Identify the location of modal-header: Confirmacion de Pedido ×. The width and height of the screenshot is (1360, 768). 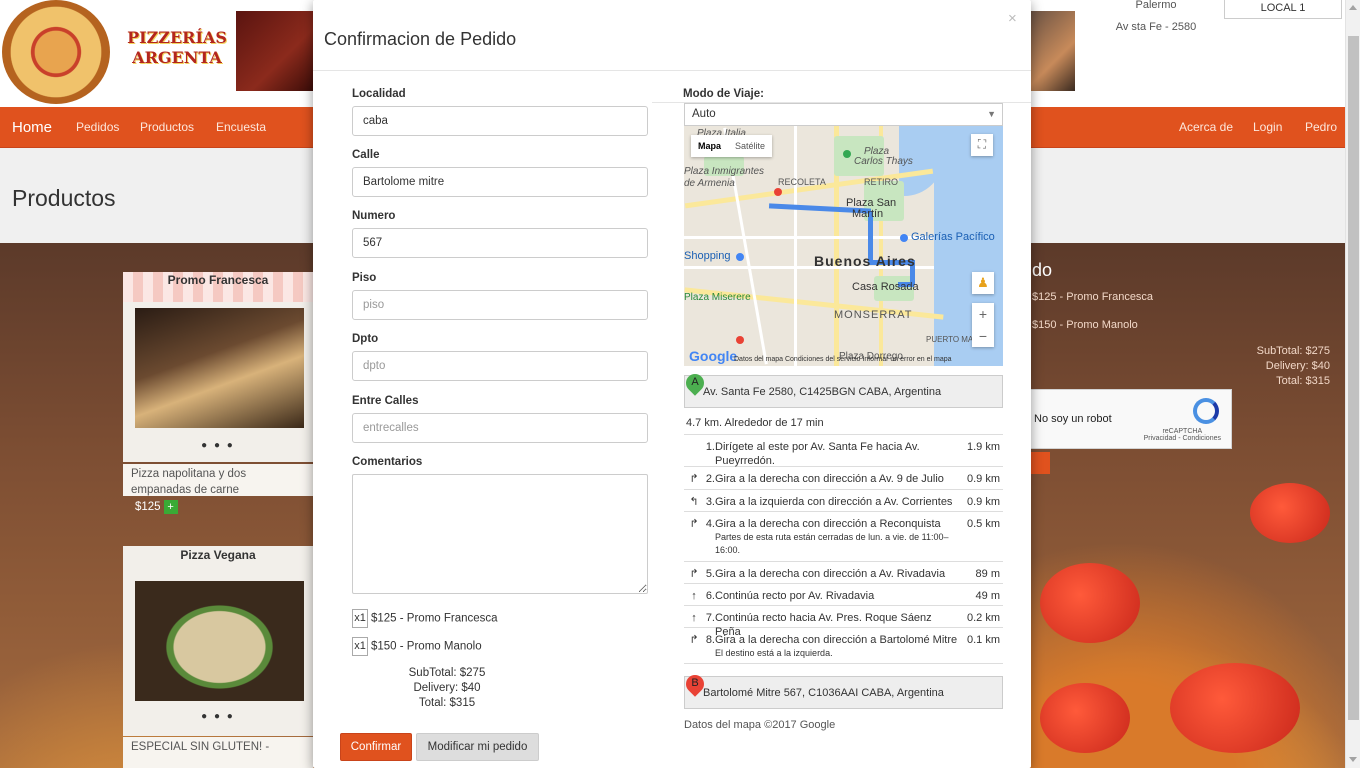
(672, 35).